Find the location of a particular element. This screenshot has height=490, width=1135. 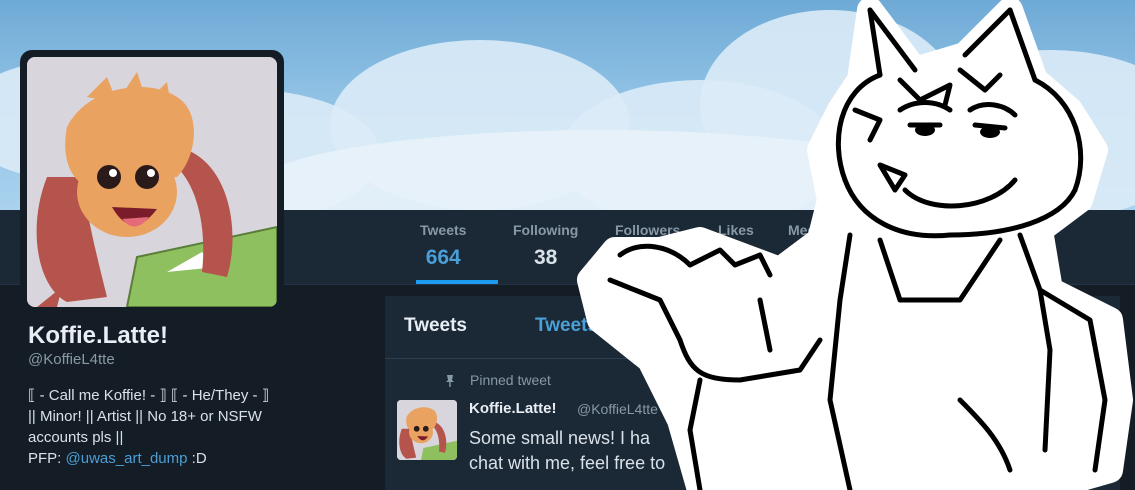

stat-media: Media is located at coordinates (808, 234).